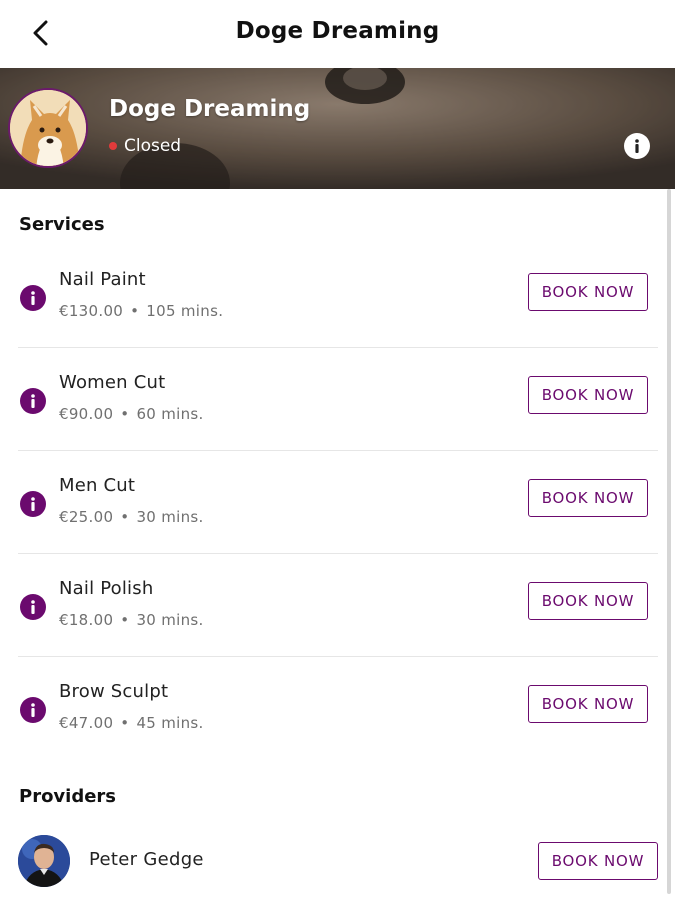 Image resolution: width=675 pixels, height=900 pixels. What do you see at coordinates (340, 861) in the screenshot?
I see `provider-item: Peter Gedge BOOK NOW` at bounding box center [340, 861].